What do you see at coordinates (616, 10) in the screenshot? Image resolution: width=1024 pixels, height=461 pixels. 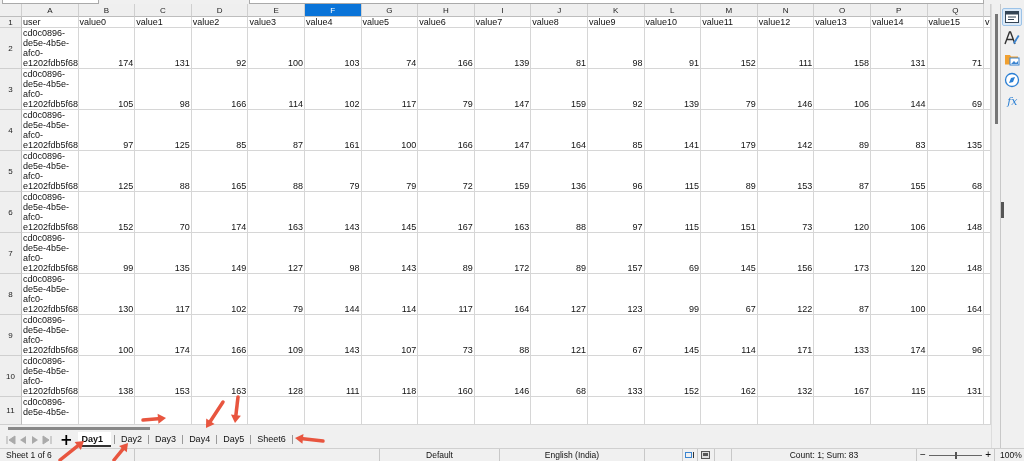 I see `column-header: K` at bounding box center [616, 10].